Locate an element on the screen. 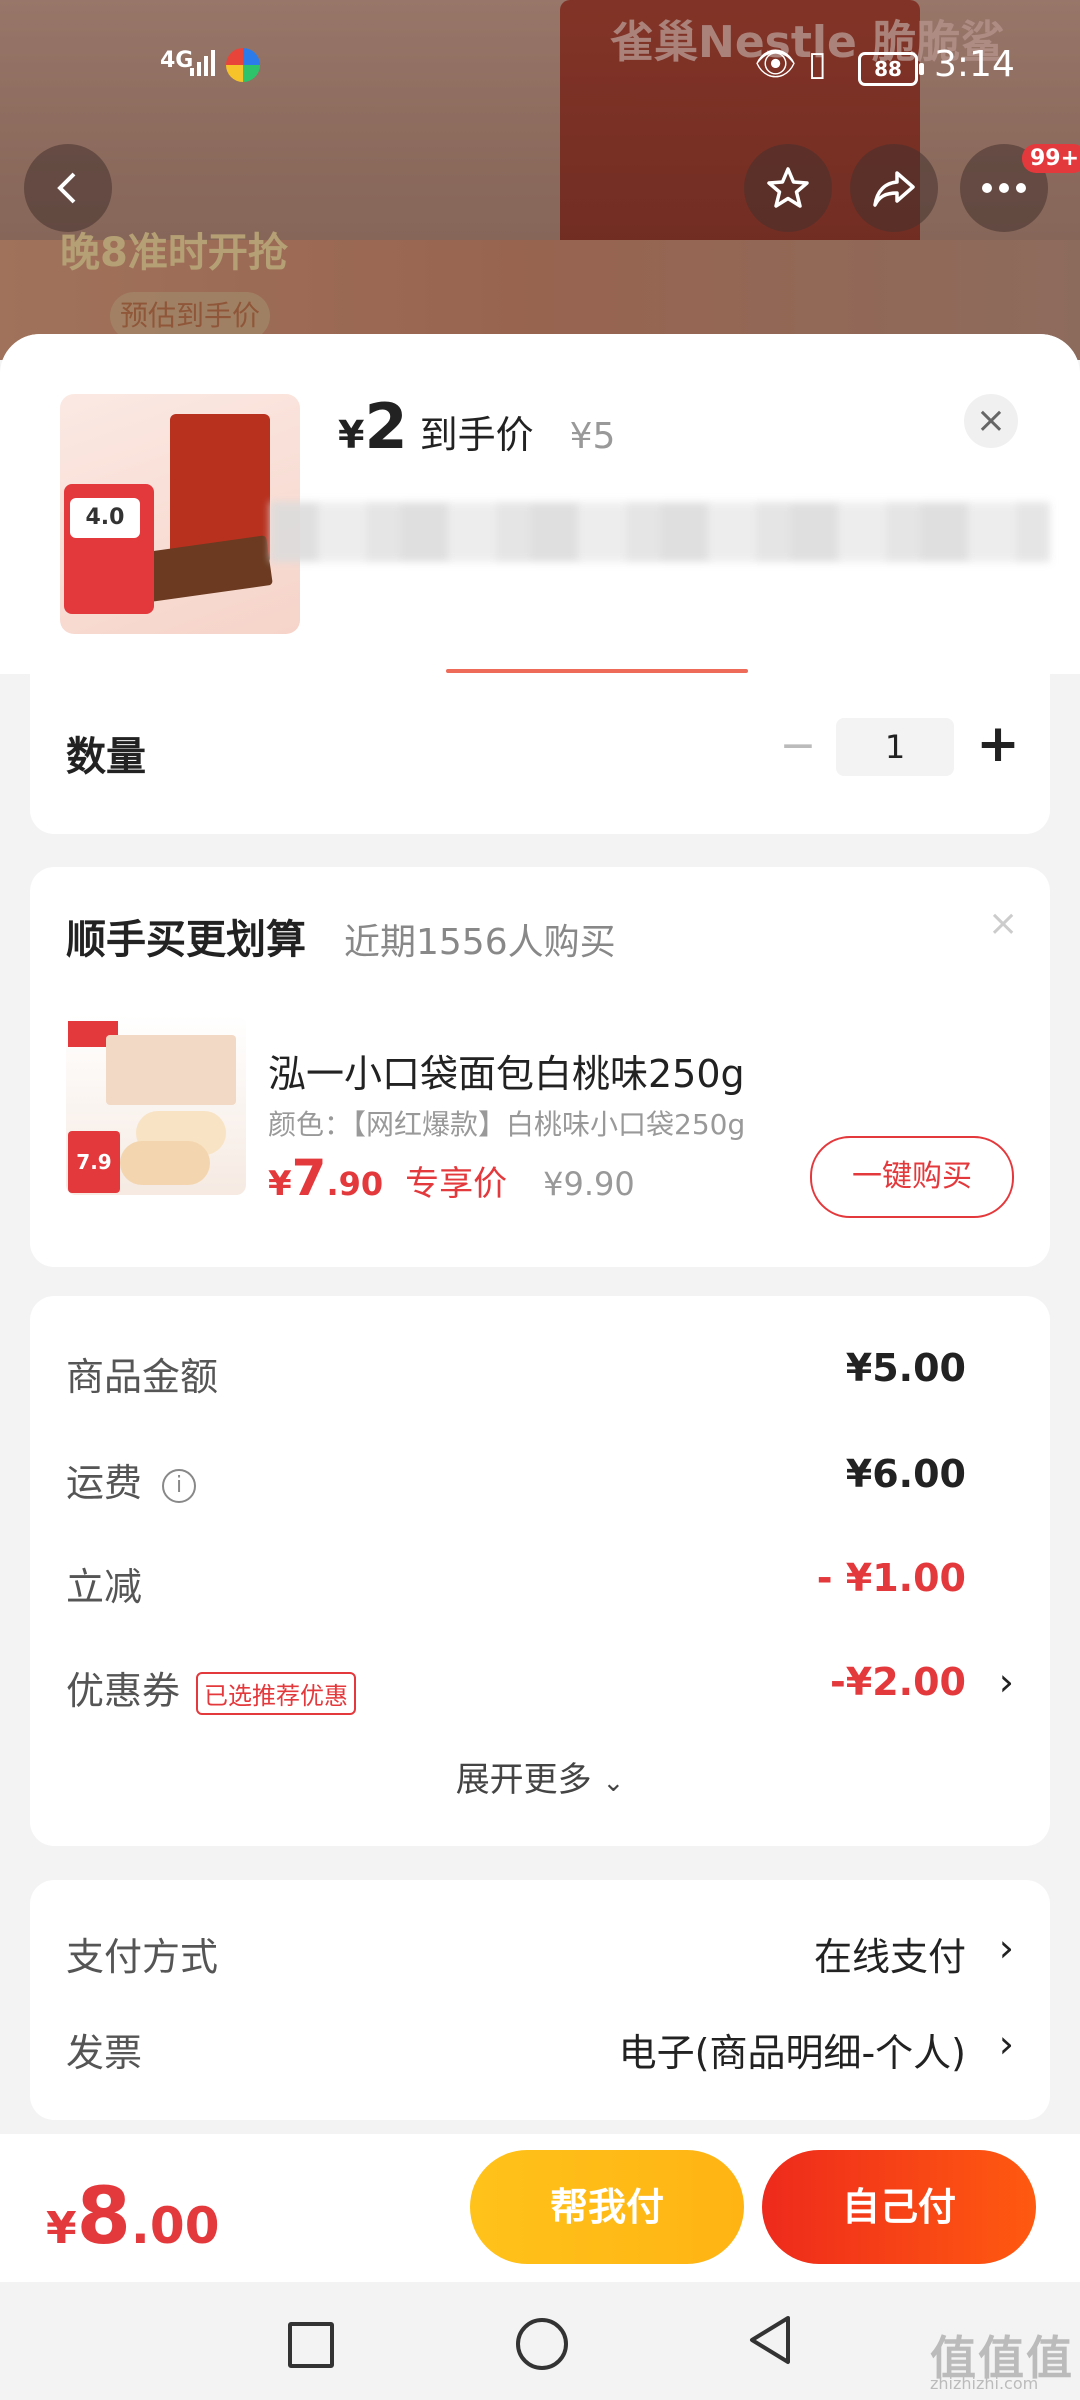 The height and width of the screenshot is (2400, 1080). price-label: 到手价 is located at coordinates (476, 435).